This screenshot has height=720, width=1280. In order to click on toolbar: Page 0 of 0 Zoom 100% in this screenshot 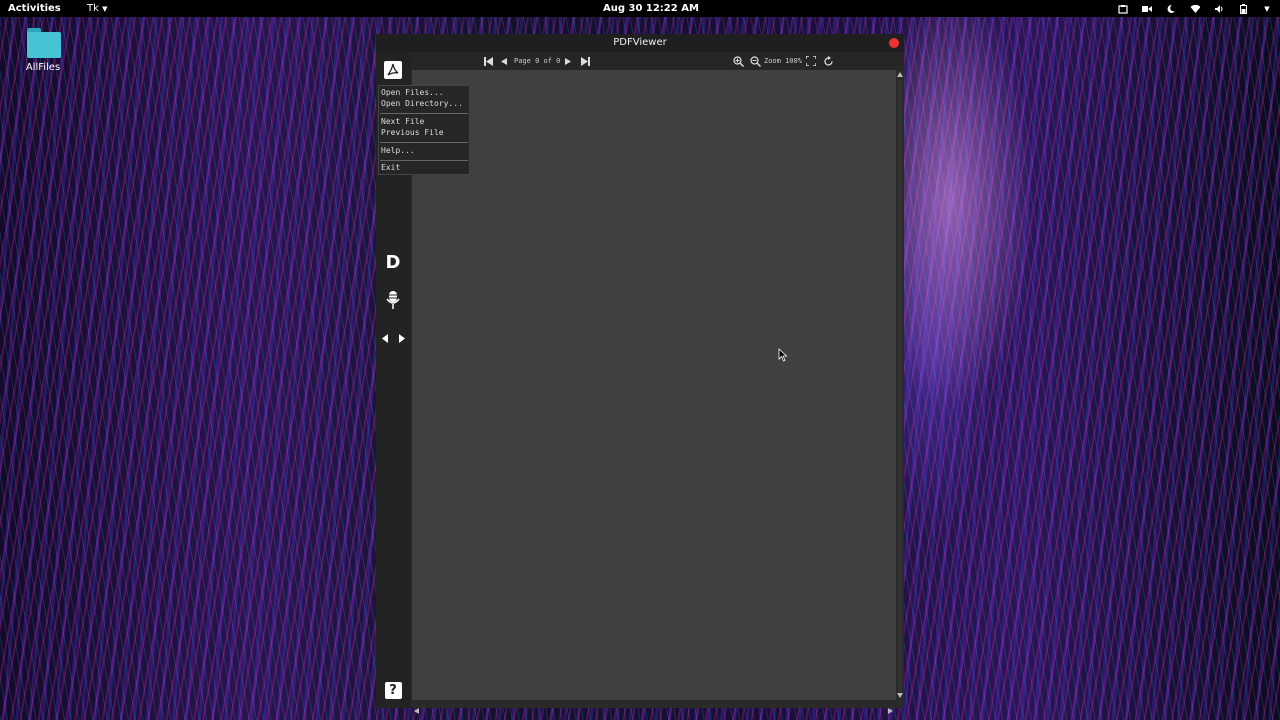, I will do `click(640, 61)`.